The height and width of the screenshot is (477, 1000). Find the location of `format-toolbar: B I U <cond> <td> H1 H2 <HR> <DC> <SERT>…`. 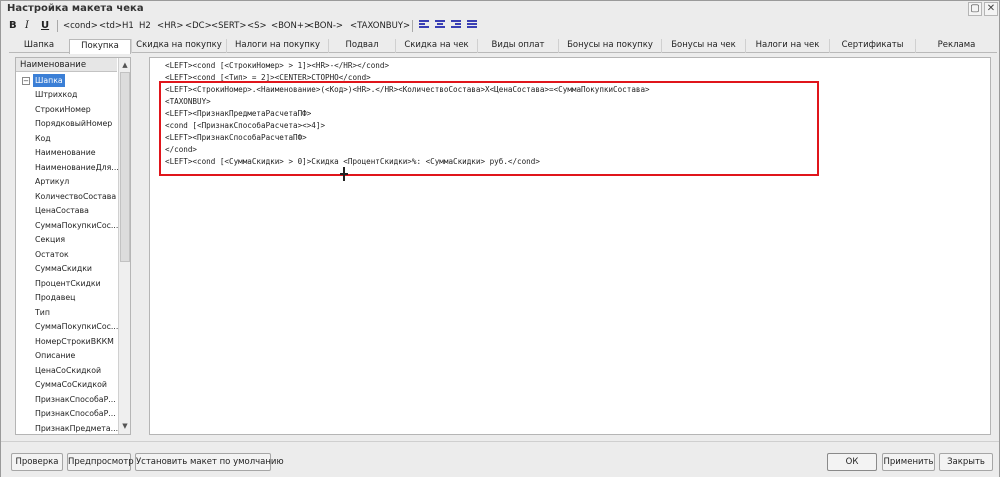

format-toolbar: B I U <cond> <td> H1 H2 <HR> <DC> <SERT>… is located at coordinates (501, 26).